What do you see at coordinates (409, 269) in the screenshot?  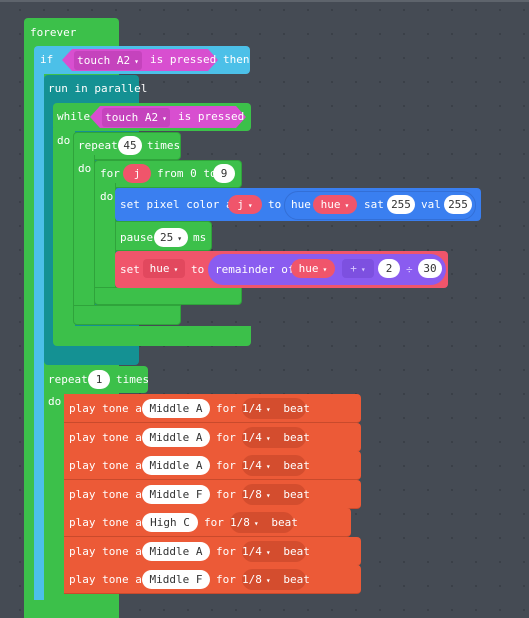 I see `divide-symbol: ÷` at bounding box center [409, 269].